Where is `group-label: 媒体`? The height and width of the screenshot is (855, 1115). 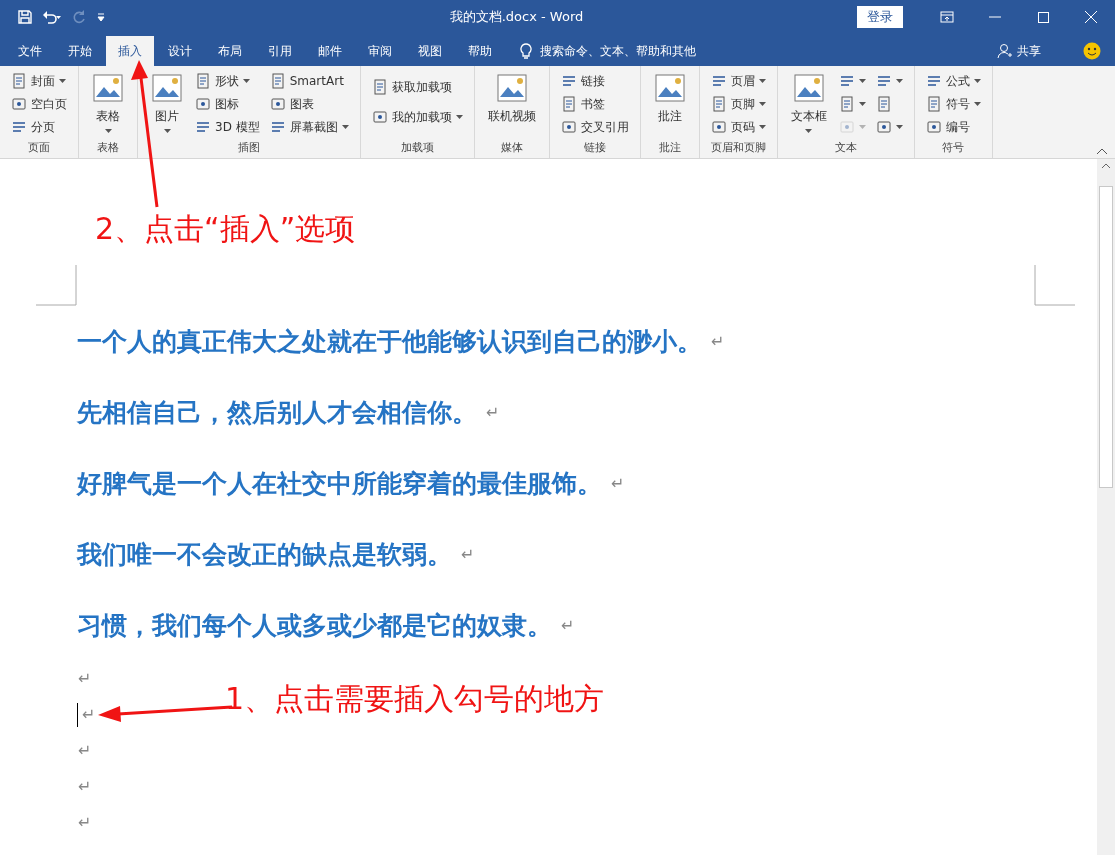 group-label: 媒体 is located at coordinates (511, 148).